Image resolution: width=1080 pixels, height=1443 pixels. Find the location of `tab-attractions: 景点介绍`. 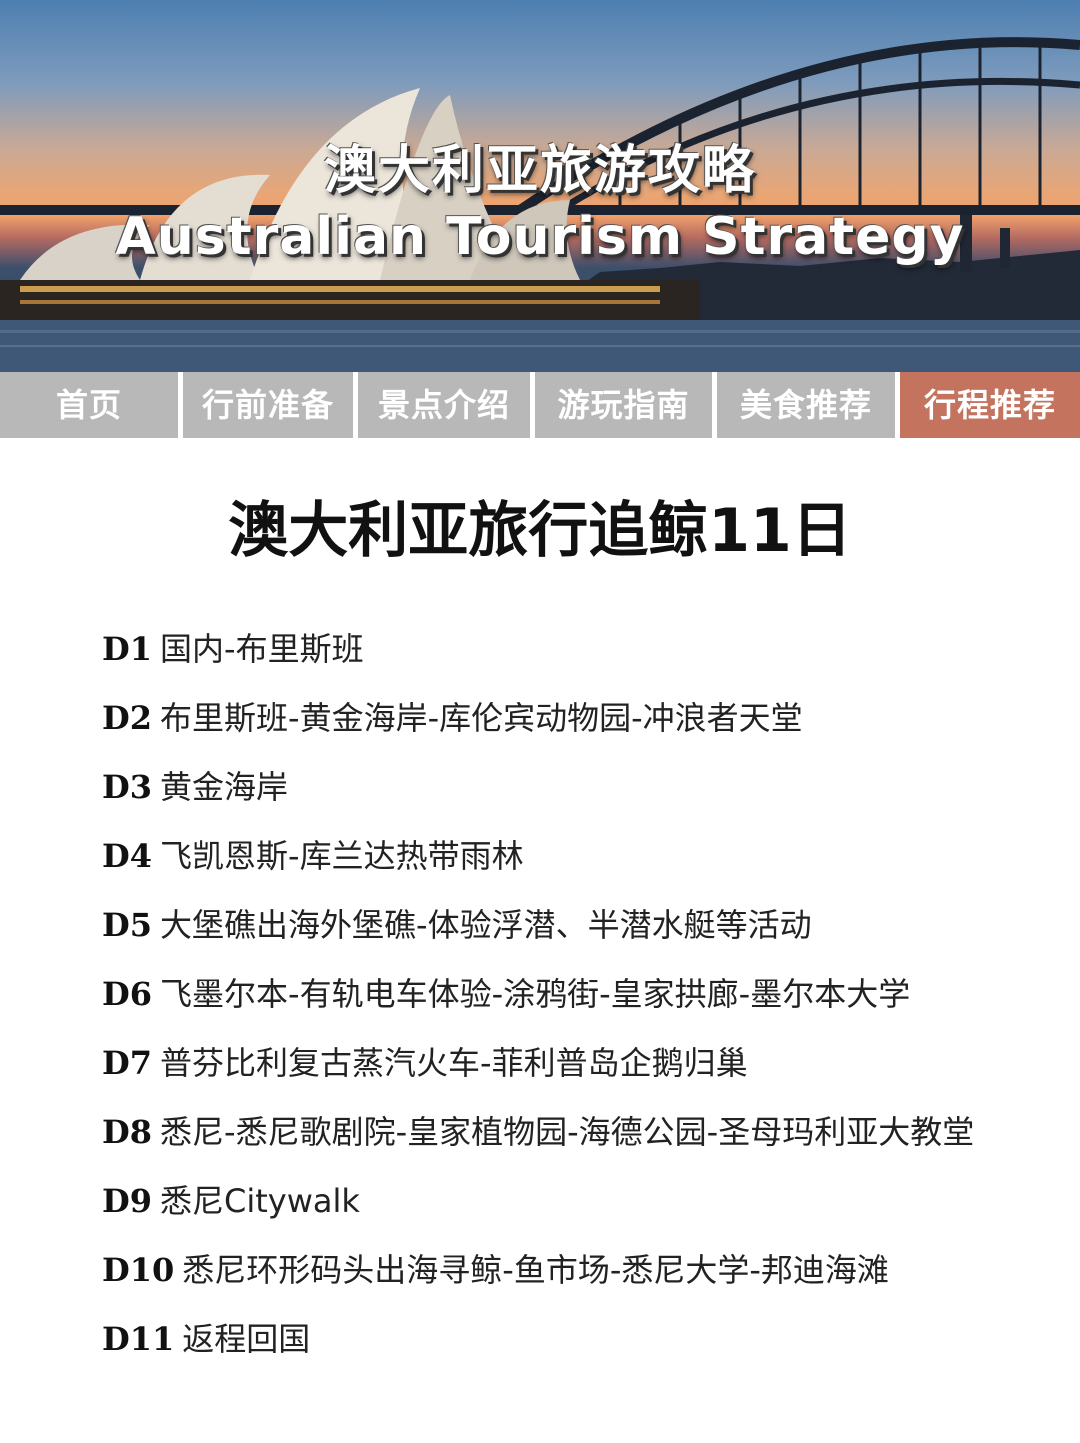

tab-attractions: 景点介绍 is located at coordinates (444, 405).